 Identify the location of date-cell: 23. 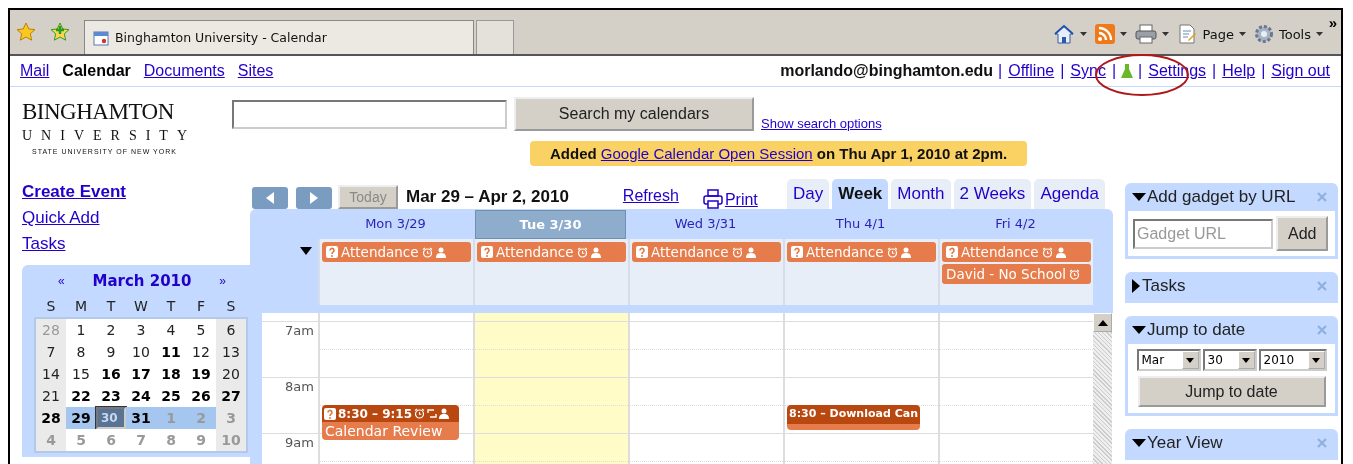
(111, 396).